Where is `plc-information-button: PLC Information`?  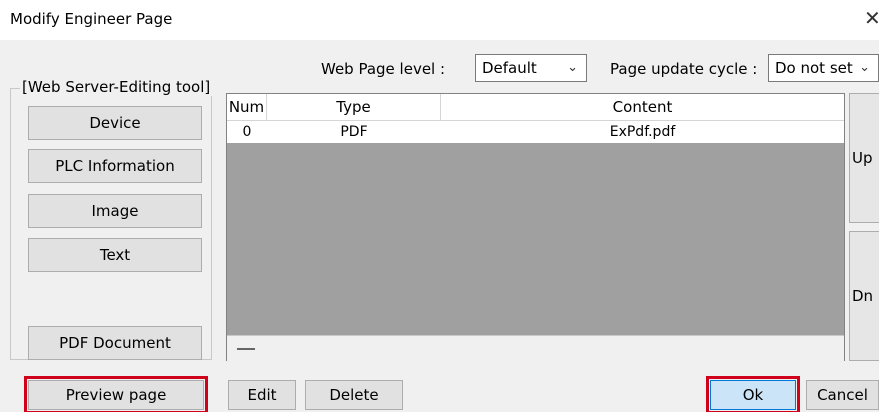
plc-information-button: PLC Information is located at coordinates (115, 166).